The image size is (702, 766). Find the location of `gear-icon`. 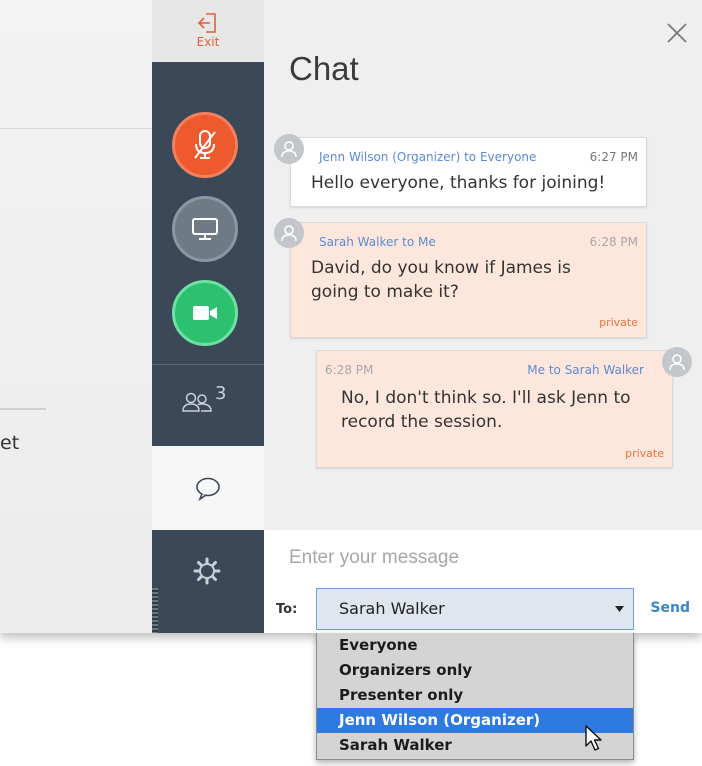

gear-icon is located at coordinates (207, 571).